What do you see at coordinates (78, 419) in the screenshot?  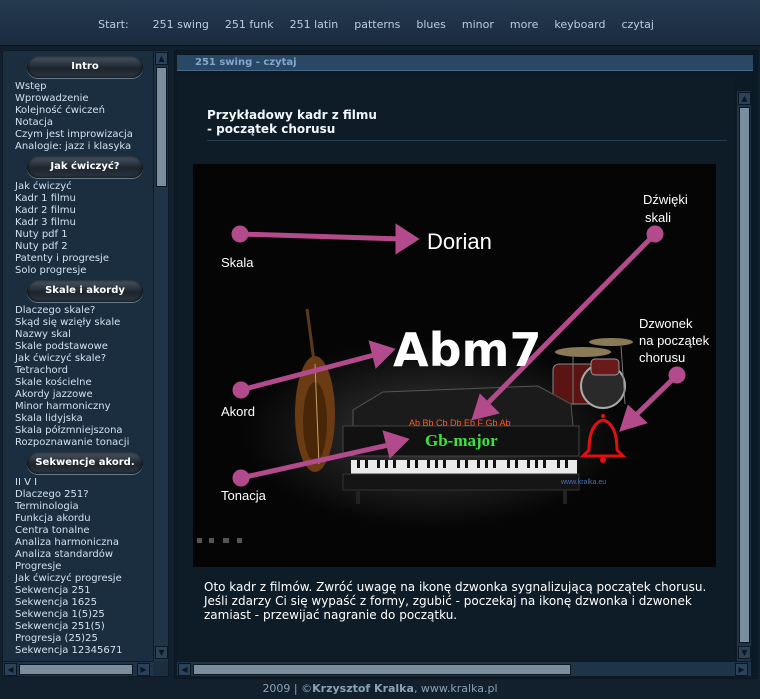 I see `sidebar-link: Skala lidyjska` at bounding box center [78, 419].